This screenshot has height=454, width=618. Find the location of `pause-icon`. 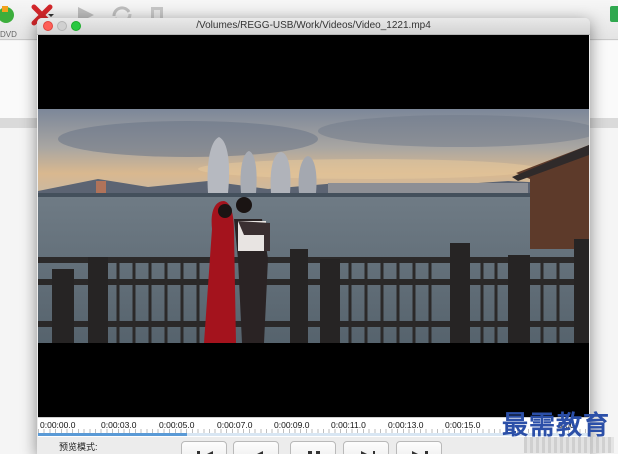

pause-icon is located at coordinates (314, 452).